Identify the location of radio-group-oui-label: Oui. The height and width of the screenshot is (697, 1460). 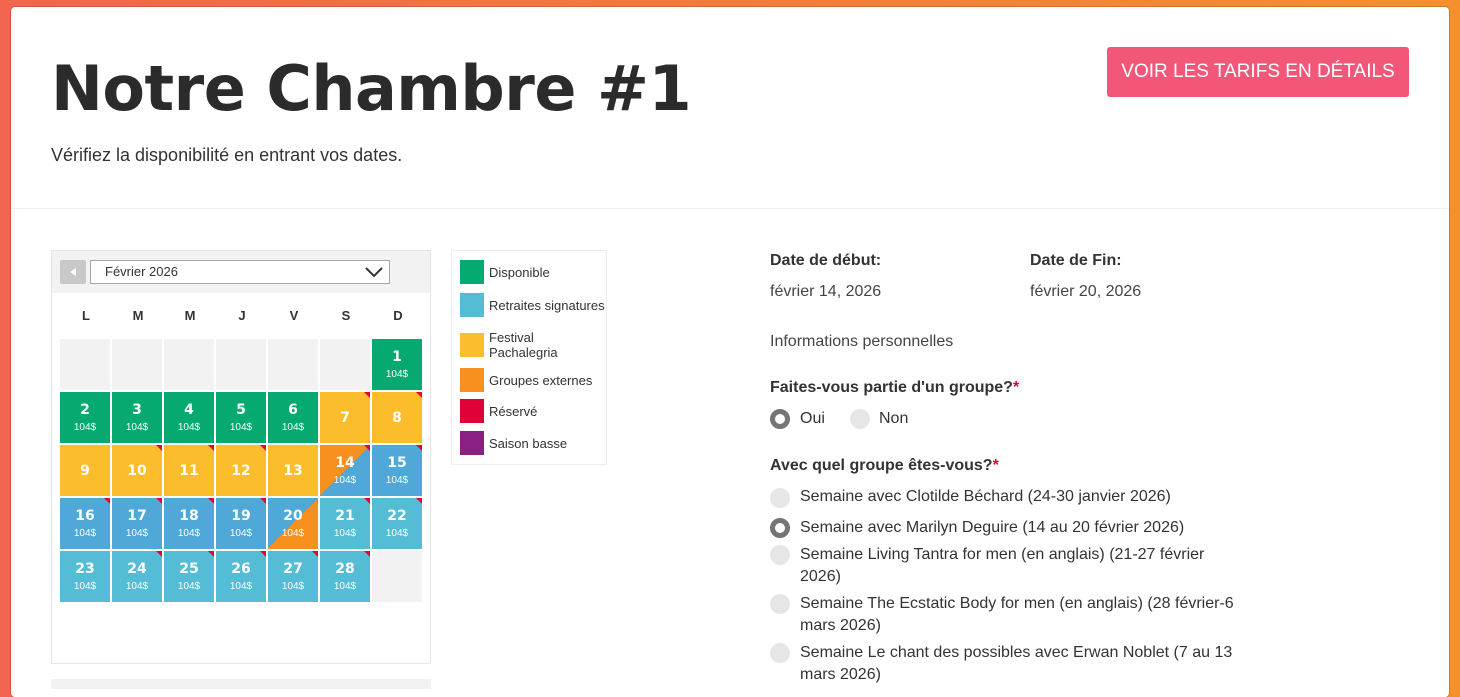
(812, 419).